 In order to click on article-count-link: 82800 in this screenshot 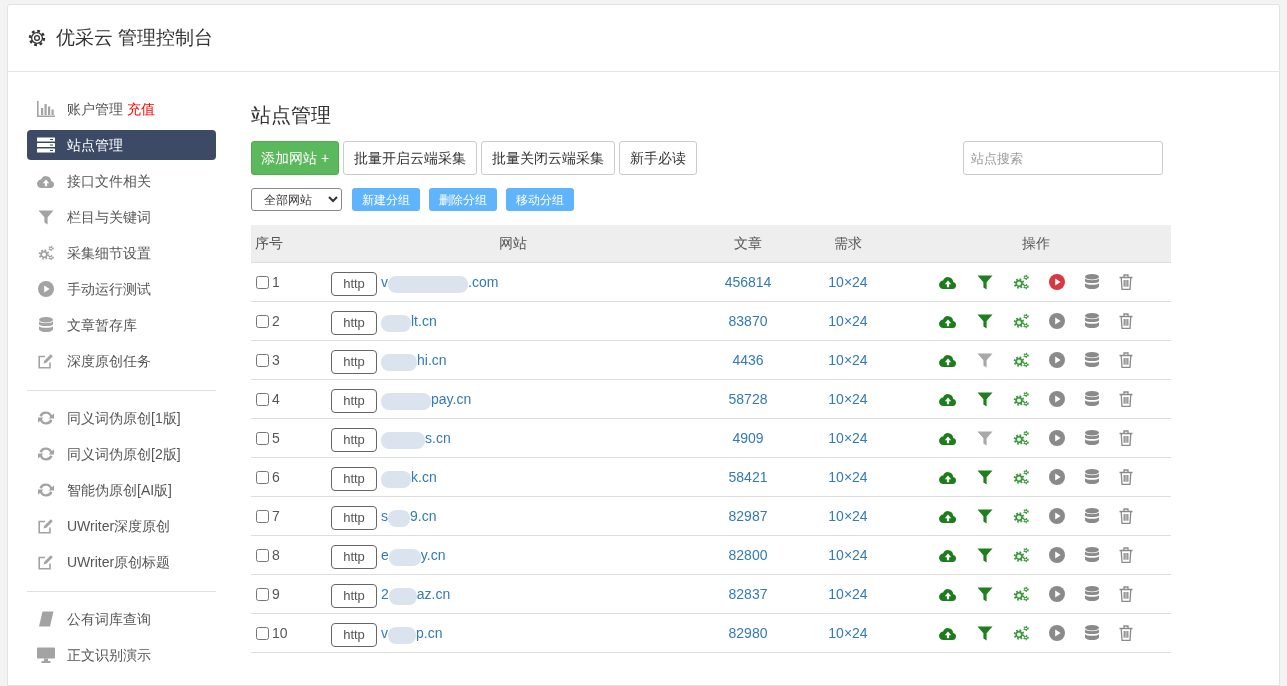, I will do `click(748, 555)`.